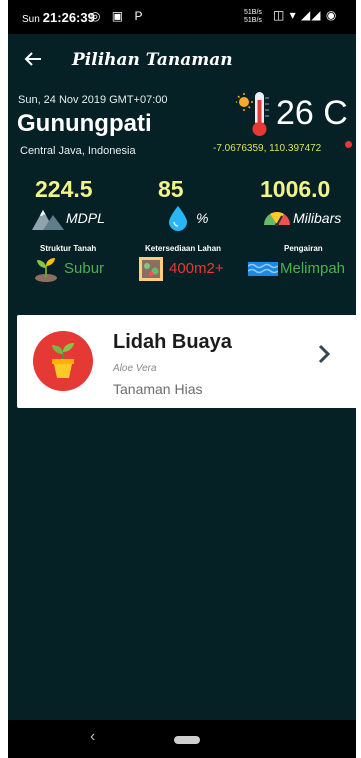 This screenshot has height=758, width=361. What do you see at coordinates (84, 268) in the screenshot?
I see `soil-value: Subur` at bounding box center [84, 268].